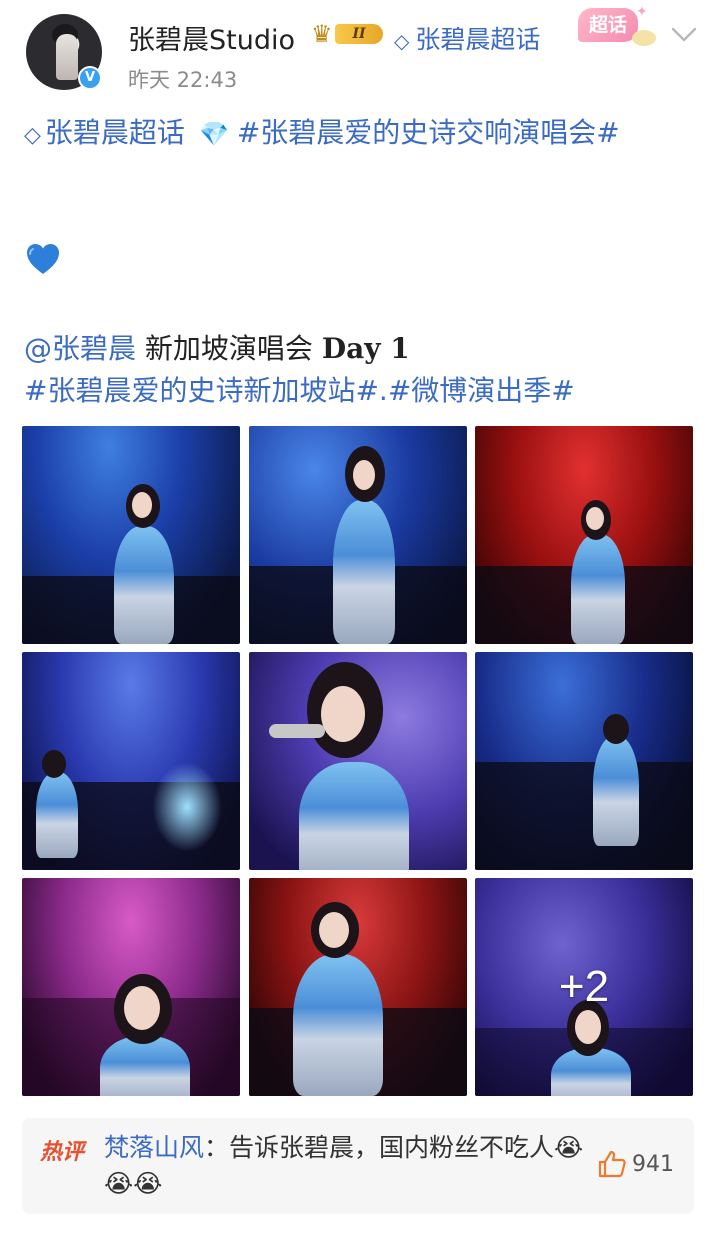 The height and width of the screenshot is (1238, 719). What do you see at coordinates (653, 1164) in the screenshot?
I see `like-count: 941` at bounding box center [653, 1164].